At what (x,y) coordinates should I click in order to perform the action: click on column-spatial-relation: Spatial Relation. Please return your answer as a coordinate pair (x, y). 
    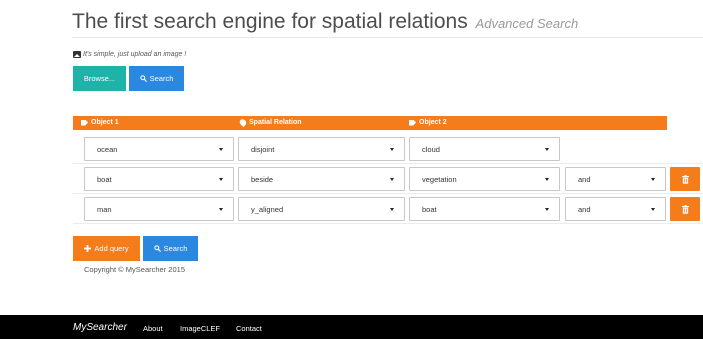
    Looking at the image, I should click on (270, 122).